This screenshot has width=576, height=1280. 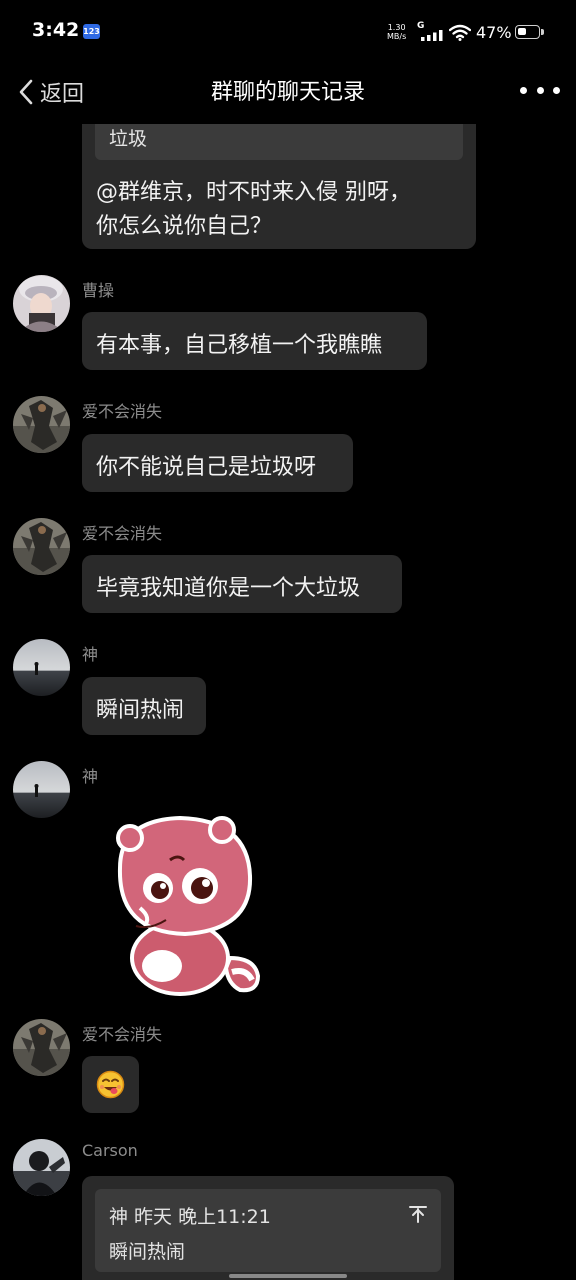 What do you see at coordinates (396, 27) in the screenshot?
I see `network-speed-value: 1.30` at bounding box center [396, 27].